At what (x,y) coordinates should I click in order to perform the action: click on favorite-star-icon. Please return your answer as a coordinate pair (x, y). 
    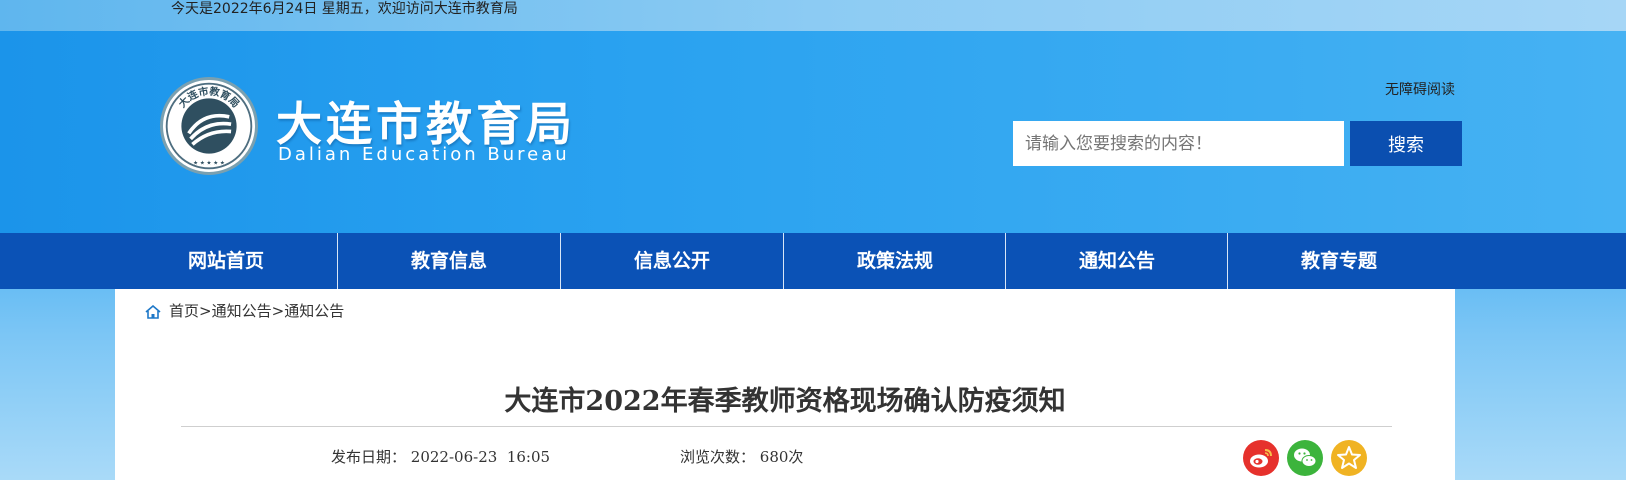
    Looking at the image, I should click on (1349, 458).